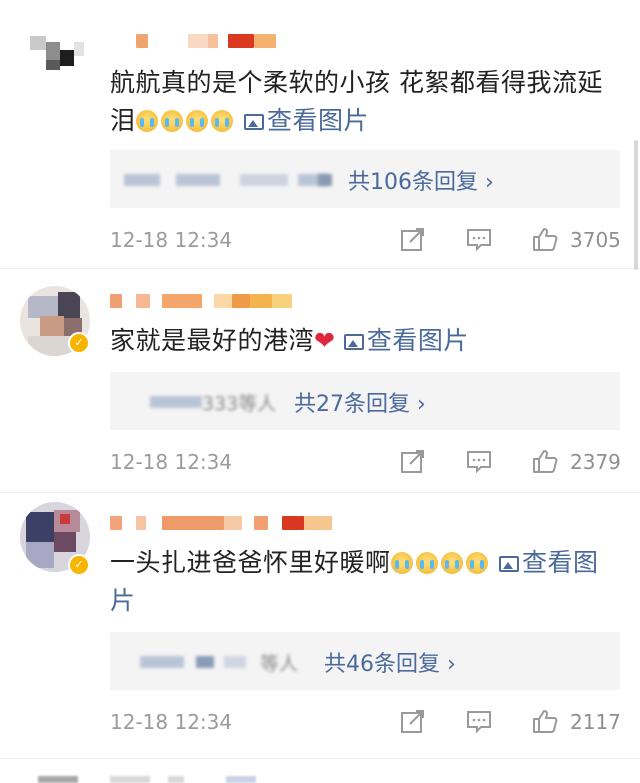 Image resolution: width=640 pixels, height=783 pixels. Describe the element at coordinates (360, 402) in the screenshot. I see `replies-count: 共27条回复 ›` at that location.